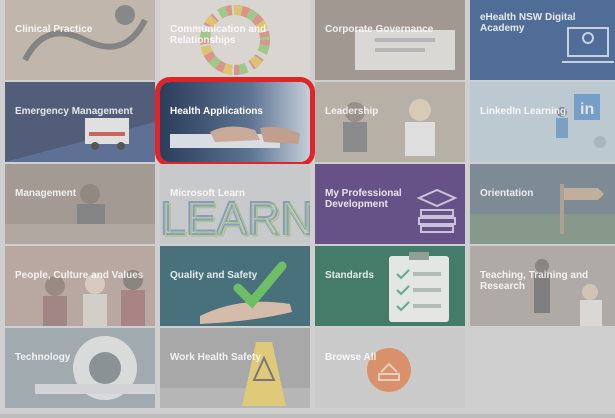 This screenshot has width=615, height=418. I want to click on tile-label: LinkedIn Learning, so click(523, 111).